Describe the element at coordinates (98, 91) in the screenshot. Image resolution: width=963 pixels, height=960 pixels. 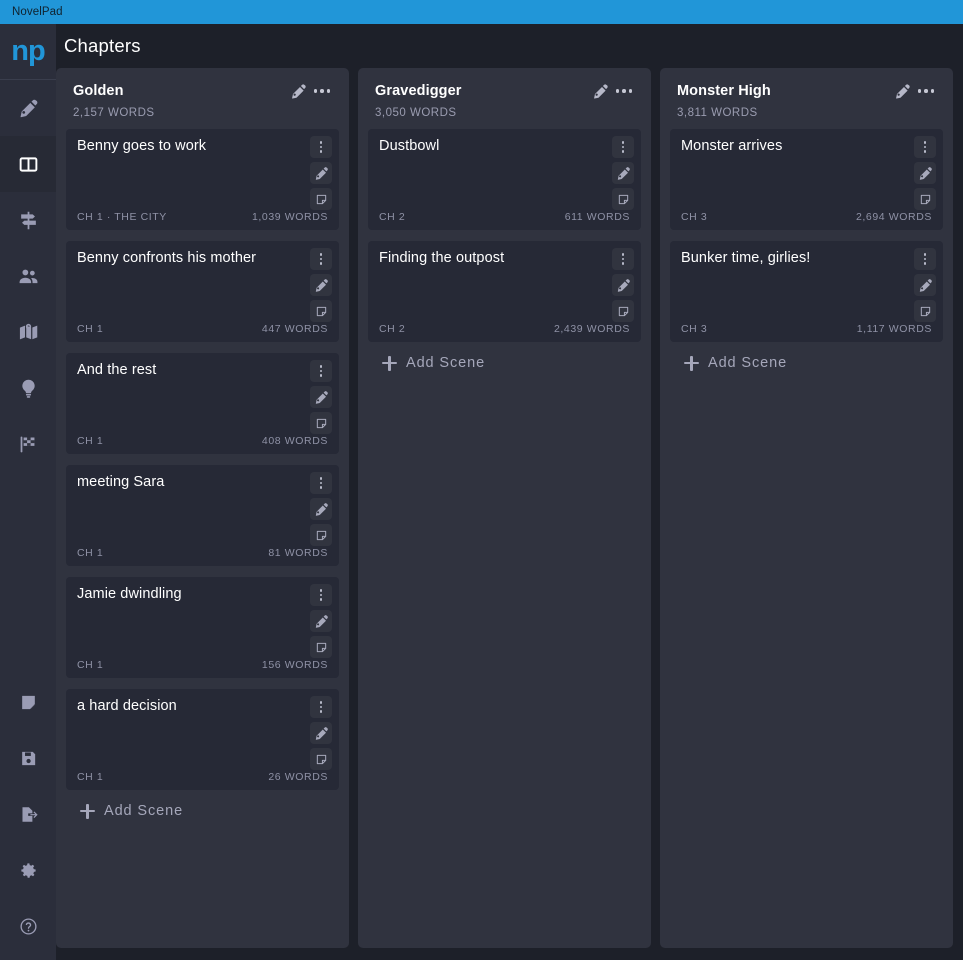
I see `chapter-title: Golden` at that location.